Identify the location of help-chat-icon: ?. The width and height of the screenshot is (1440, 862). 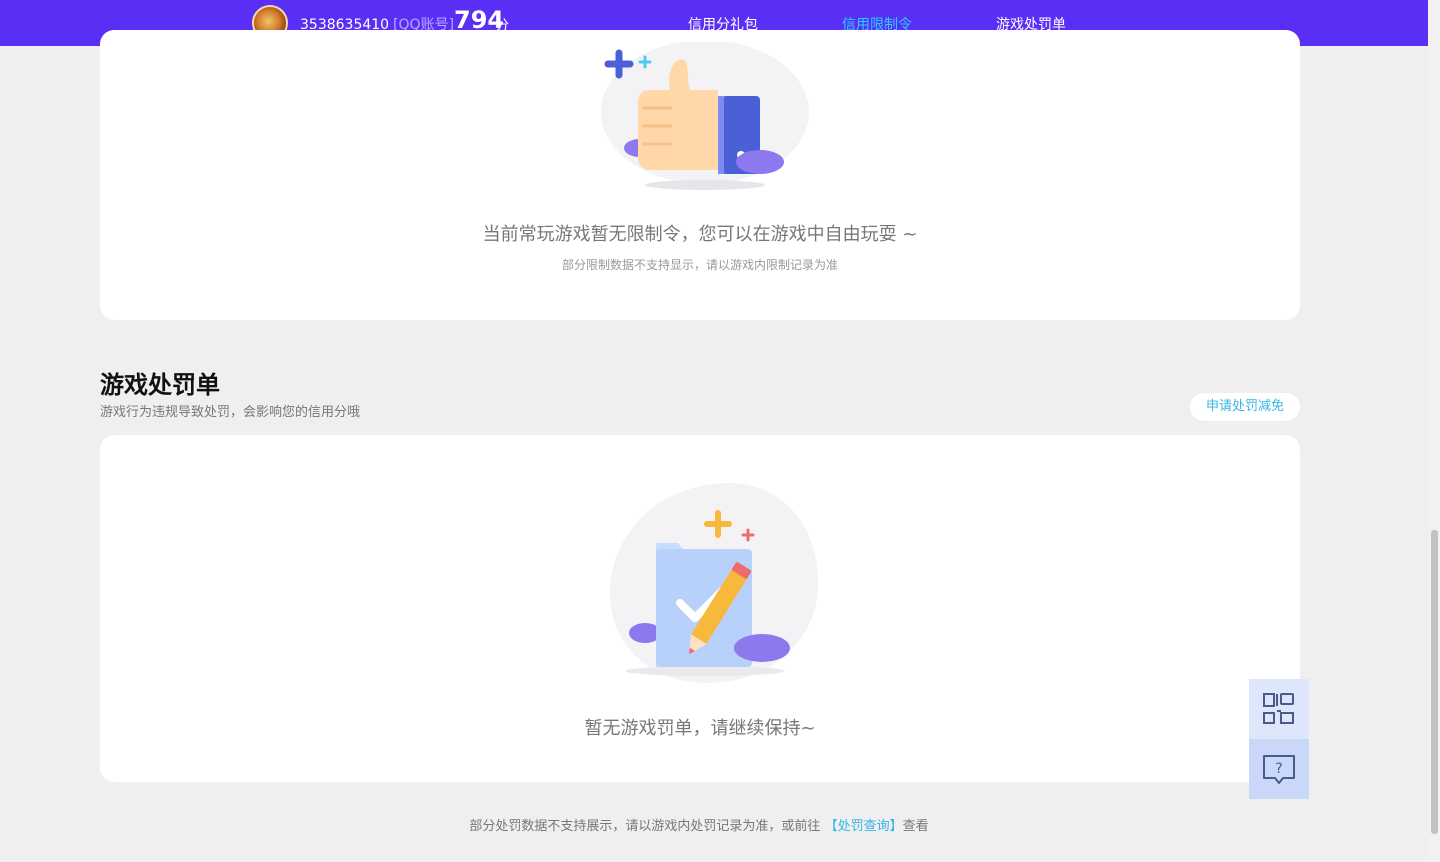
(1279, 769).